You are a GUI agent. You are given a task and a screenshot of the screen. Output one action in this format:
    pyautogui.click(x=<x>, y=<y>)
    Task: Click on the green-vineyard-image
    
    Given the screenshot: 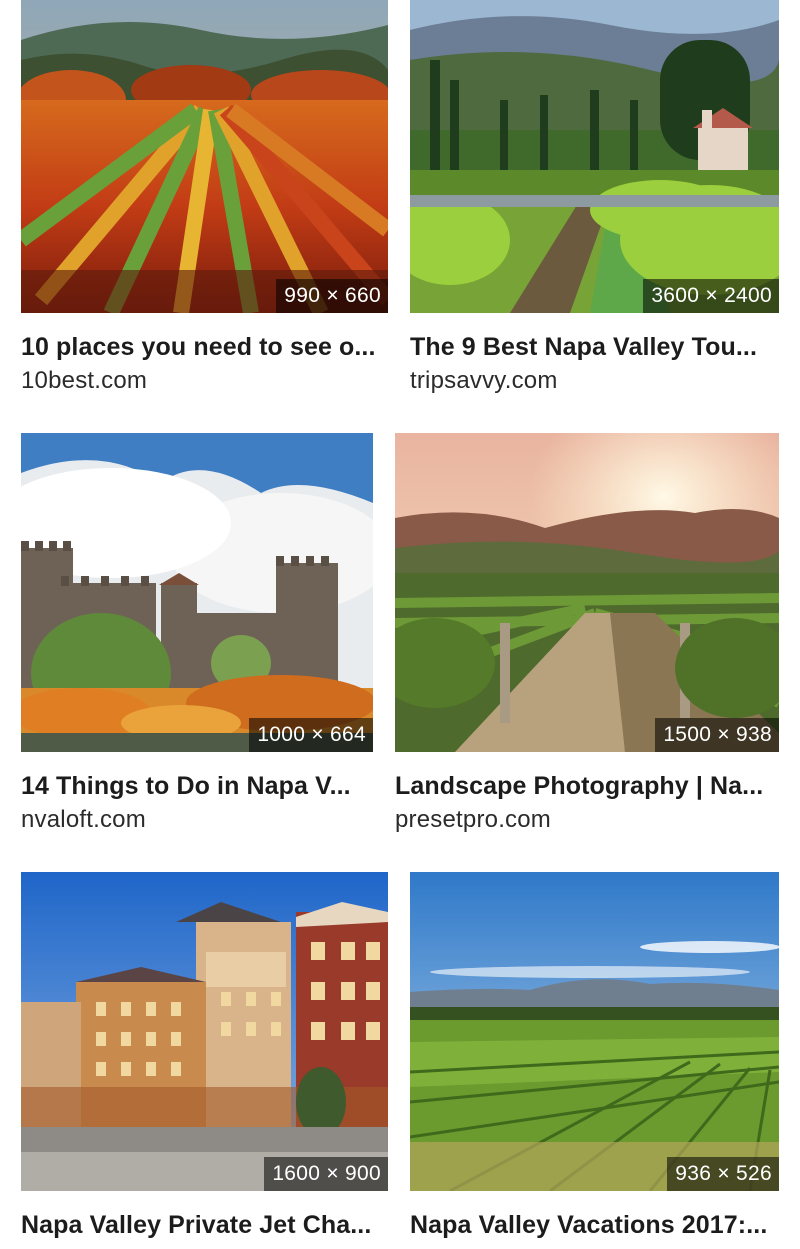 What is the action you would take?
    pyautogui.click(x=594, y=156)
    